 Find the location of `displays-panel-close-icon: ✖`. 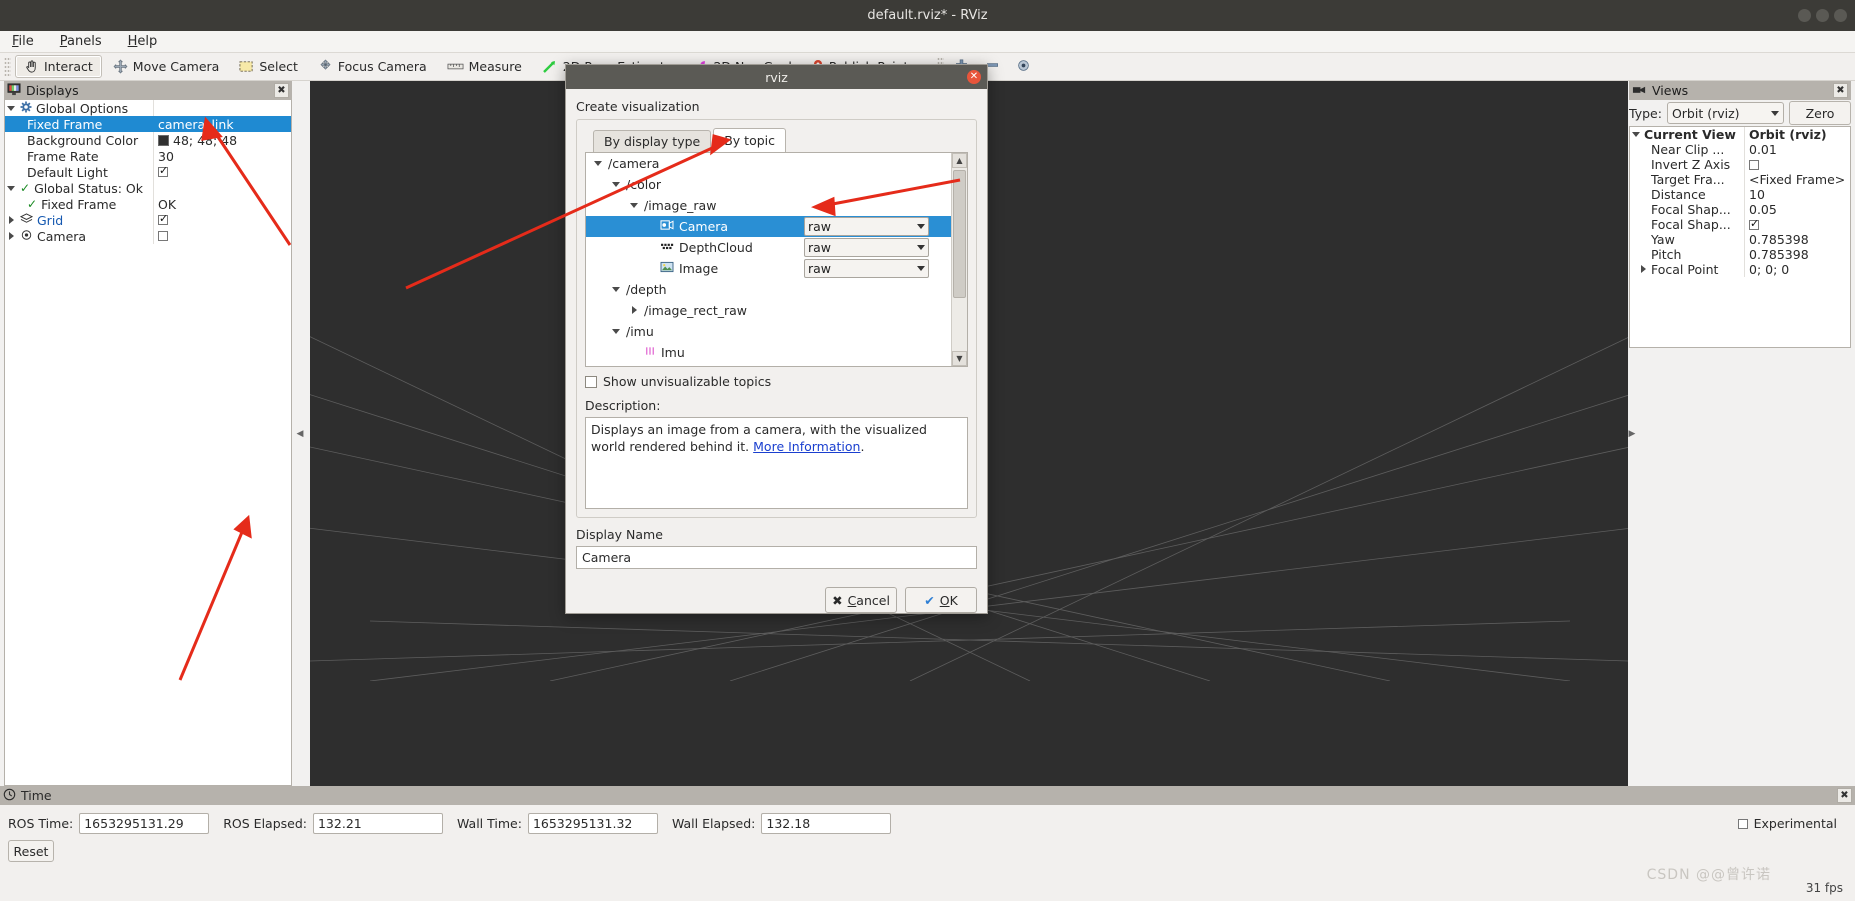

displays-panel-close-icon: ✖ is located at coordinates (281, 90).